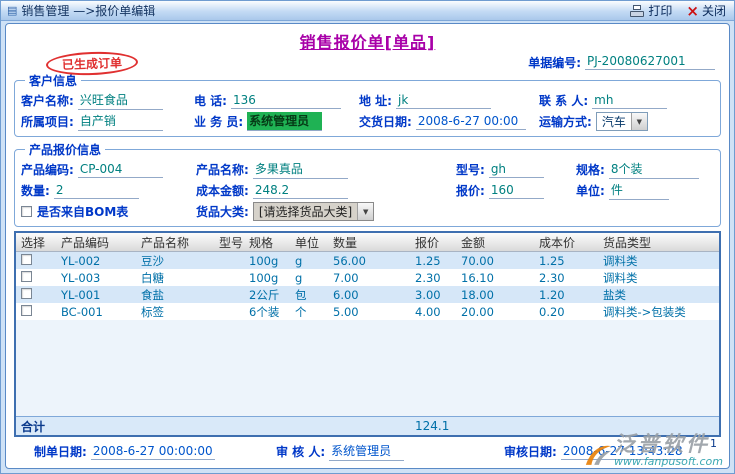 This screenshot has height=474, width=735. What do you see at coordinates (552, 260) in the screenshot?
I see `cell-cost: 1.25` at bounding box center [552, 260].